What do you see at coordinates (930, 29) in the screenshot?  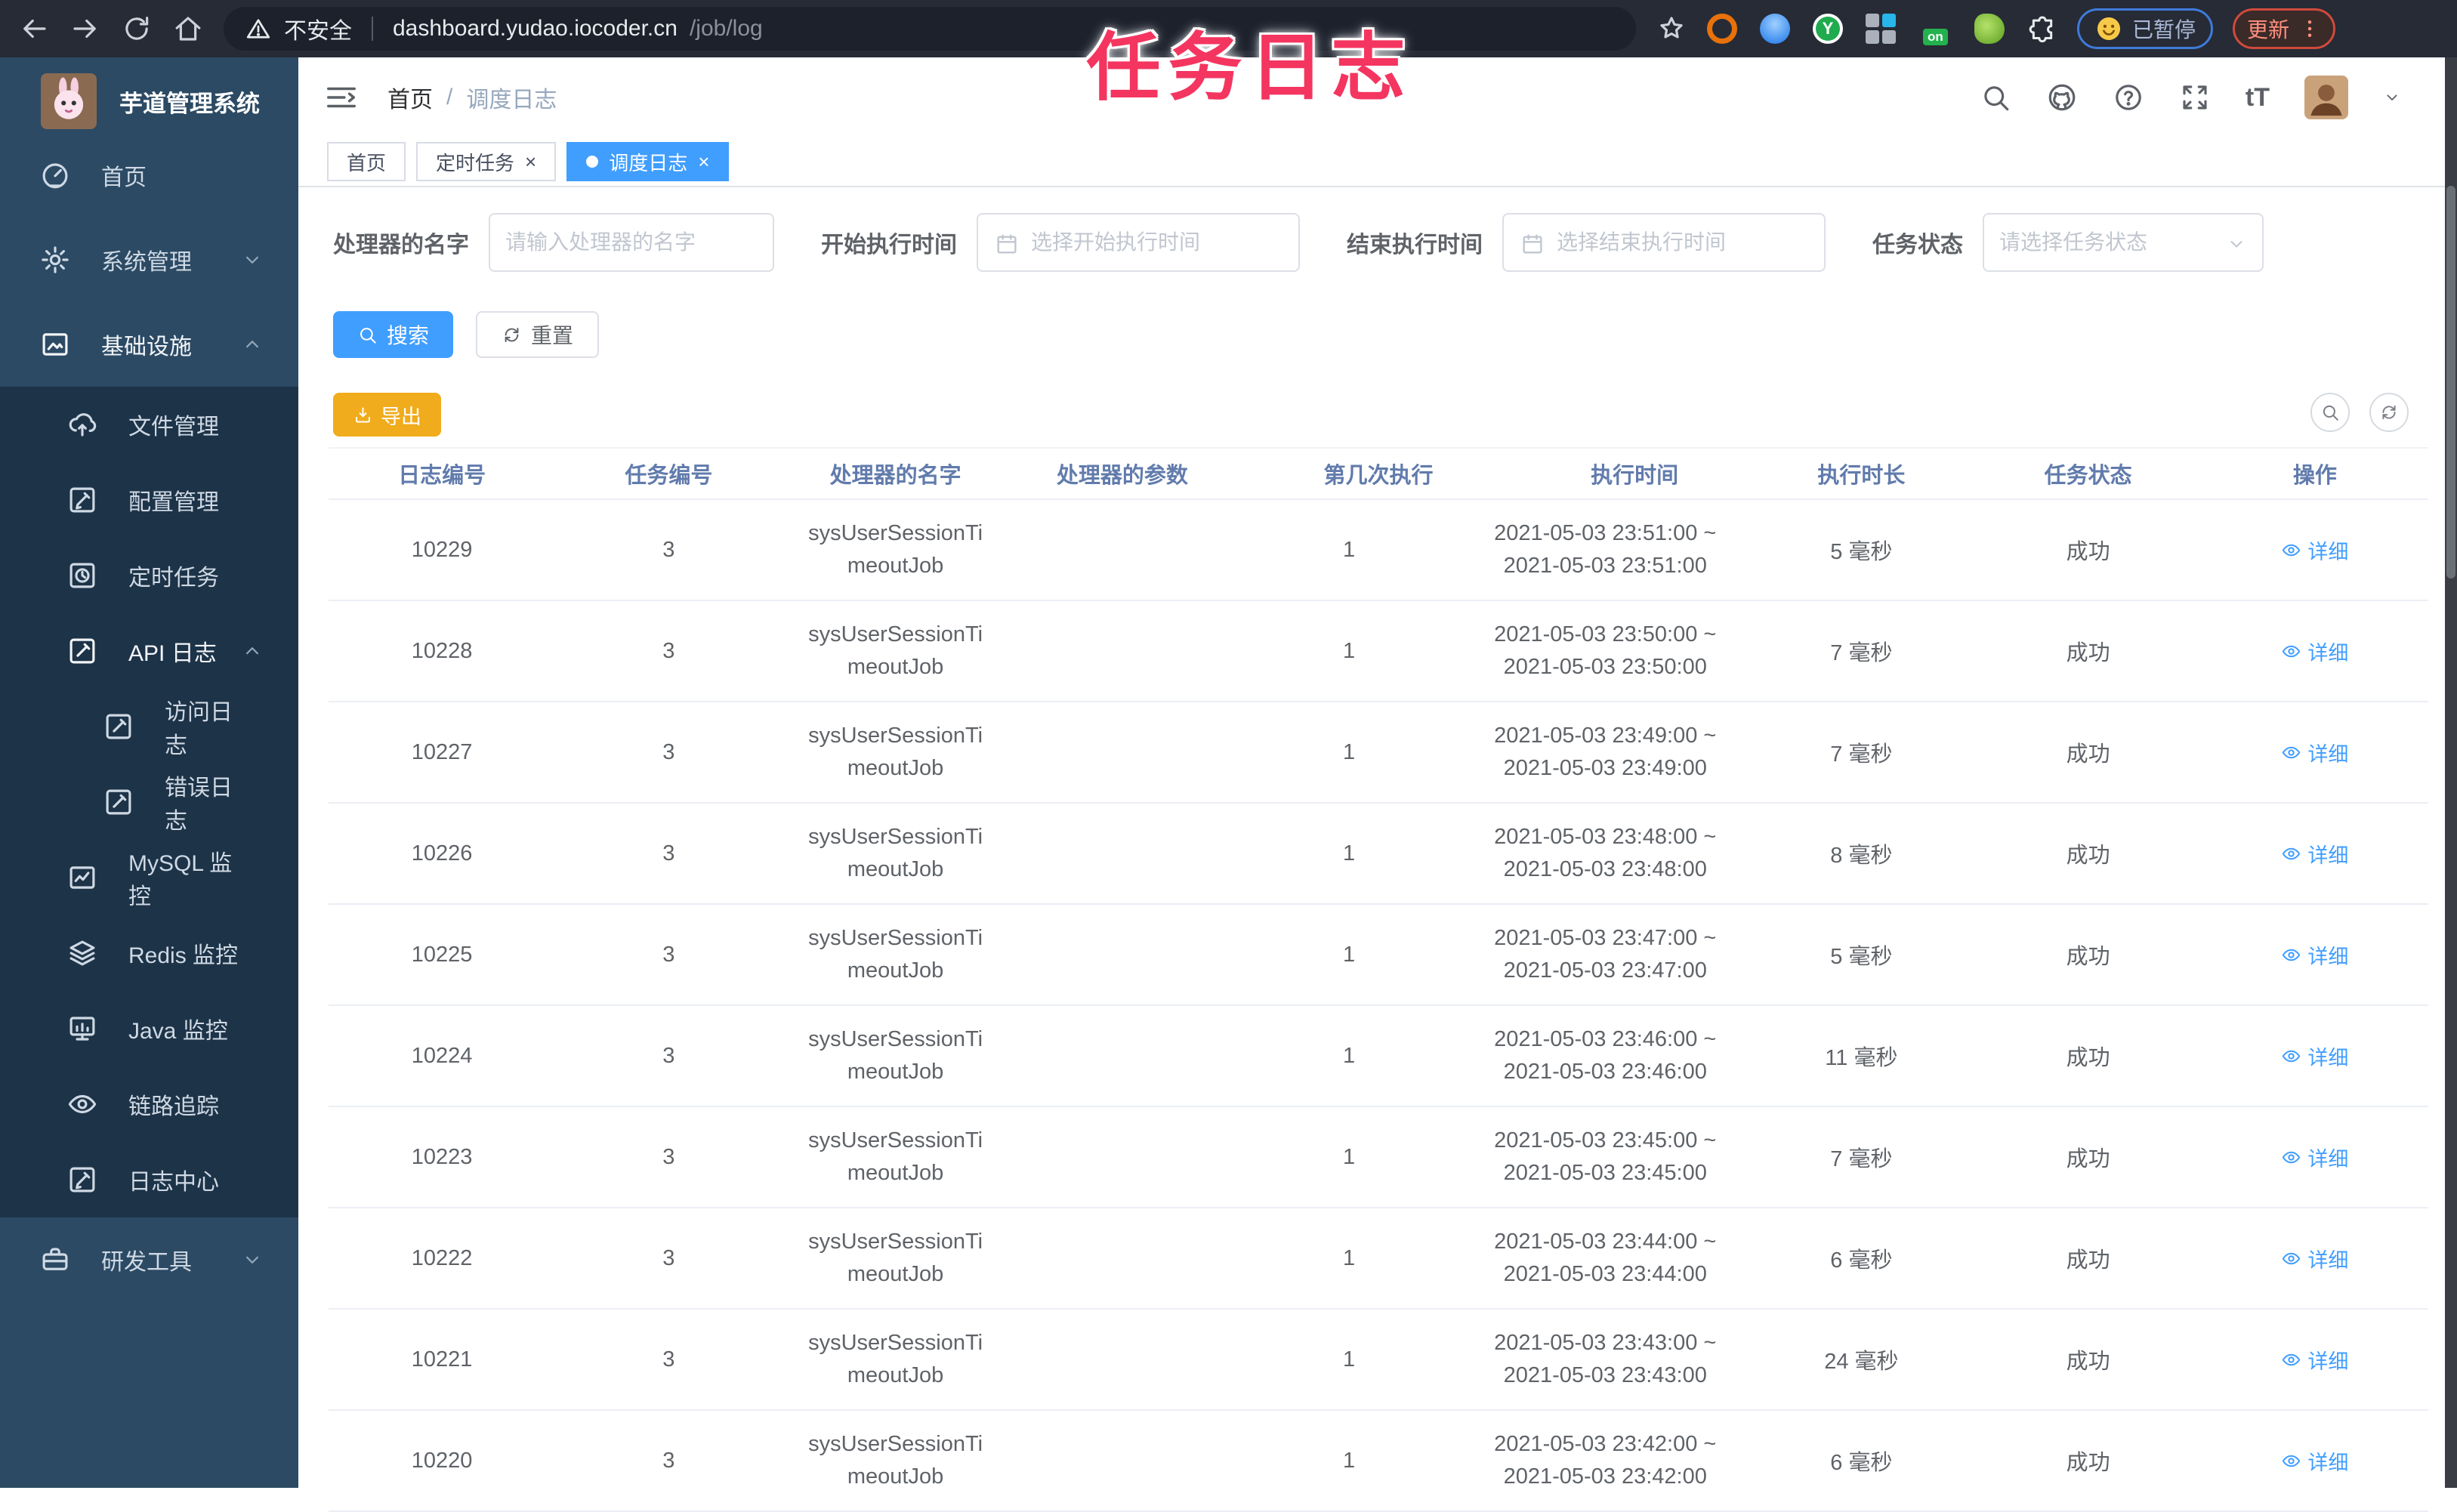 I see `address-bar: 不安全 dashboard.yudao.iocoder.cn/job/log` at bounding box center [930, 29].